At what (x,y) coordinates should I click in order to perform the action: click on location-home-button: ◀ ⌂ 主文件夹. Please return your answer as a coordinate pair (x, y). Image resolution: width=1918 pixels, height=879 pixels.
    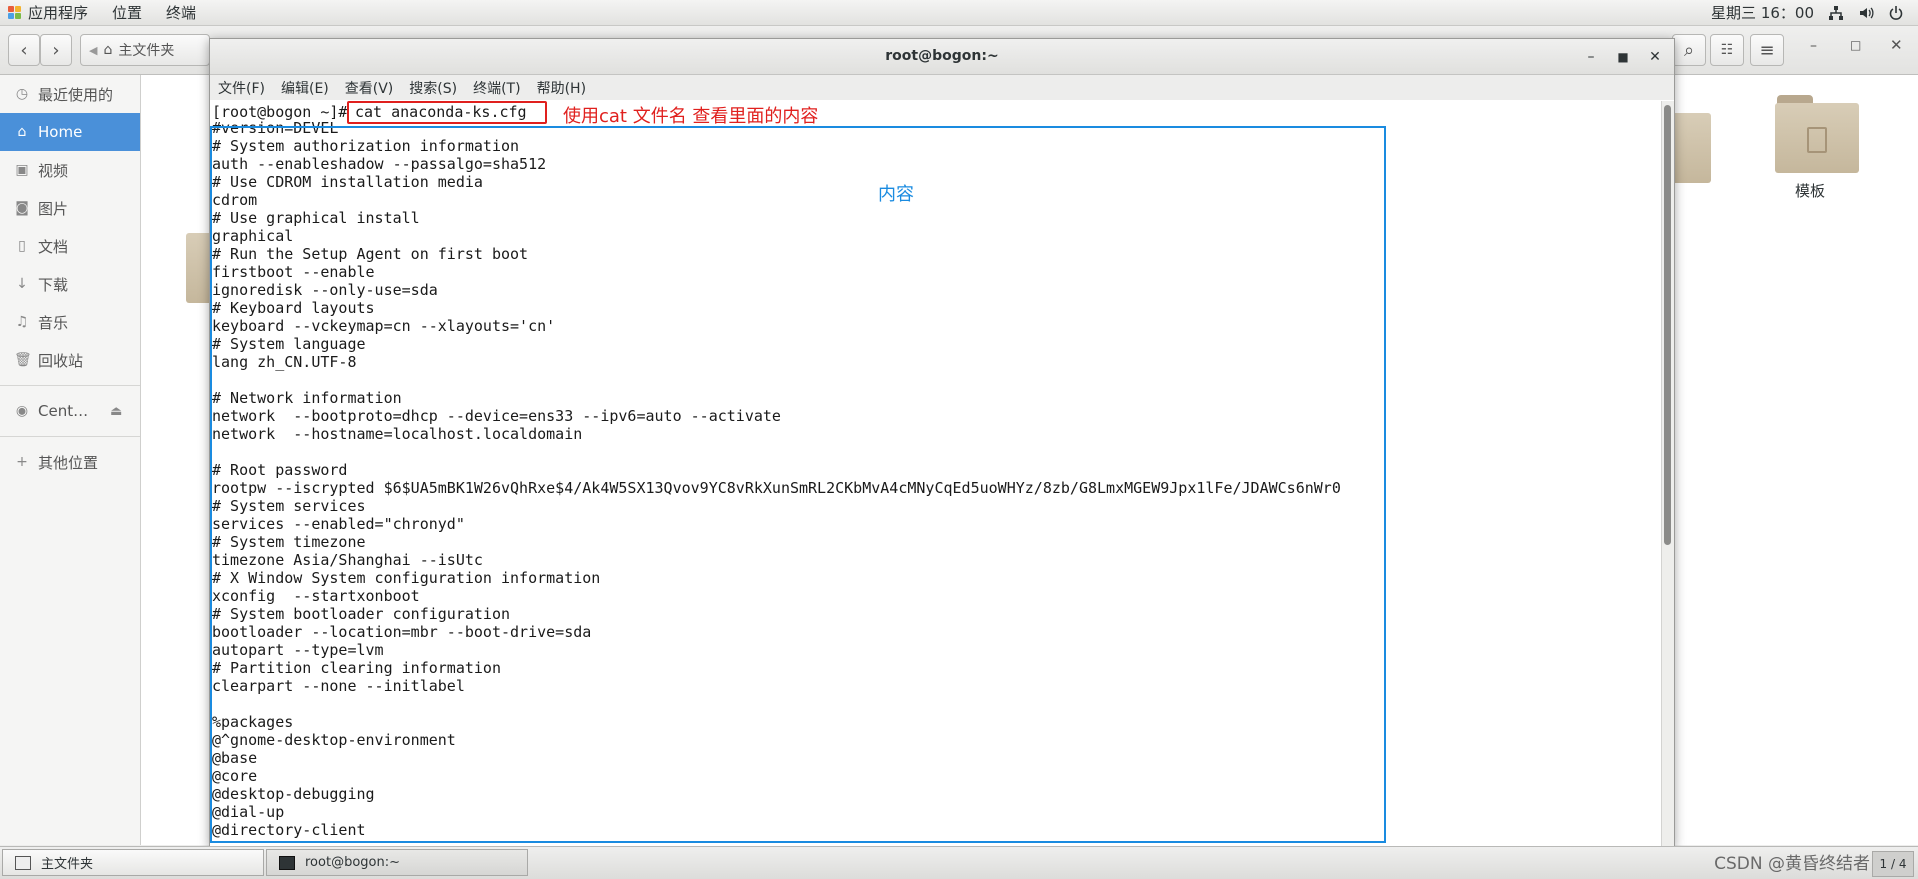
    Looking at the image, I should click on (145, 50).